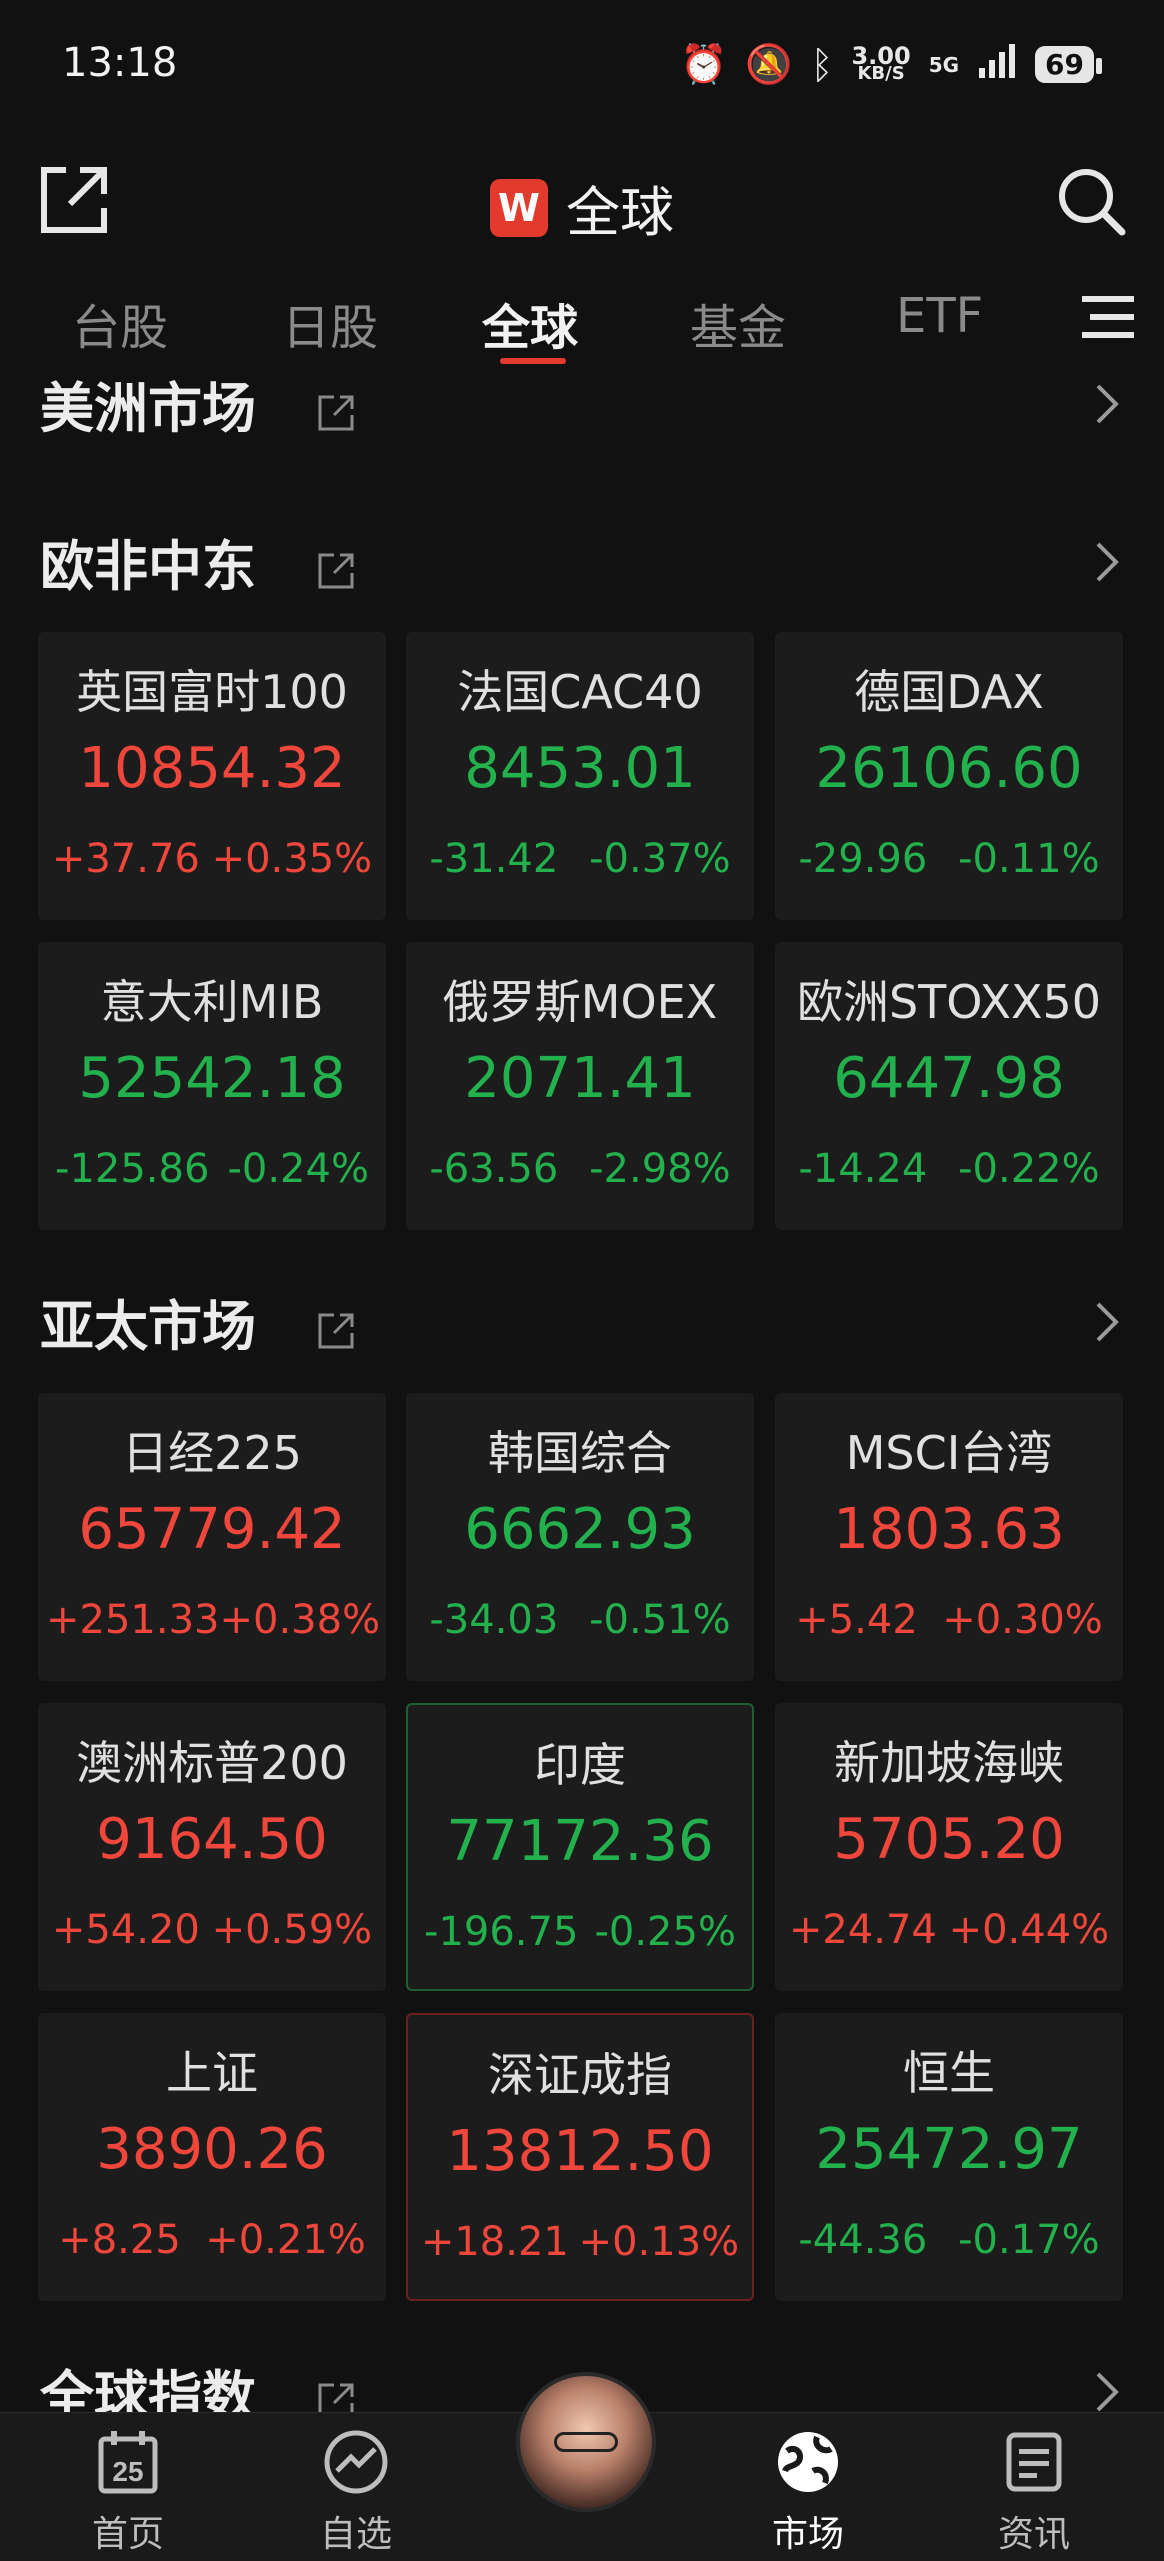  What do you see at coordinates (212, 2149) in the screenshot?
I see `index-price: 3890.26` at bounding box center [212, 2149].